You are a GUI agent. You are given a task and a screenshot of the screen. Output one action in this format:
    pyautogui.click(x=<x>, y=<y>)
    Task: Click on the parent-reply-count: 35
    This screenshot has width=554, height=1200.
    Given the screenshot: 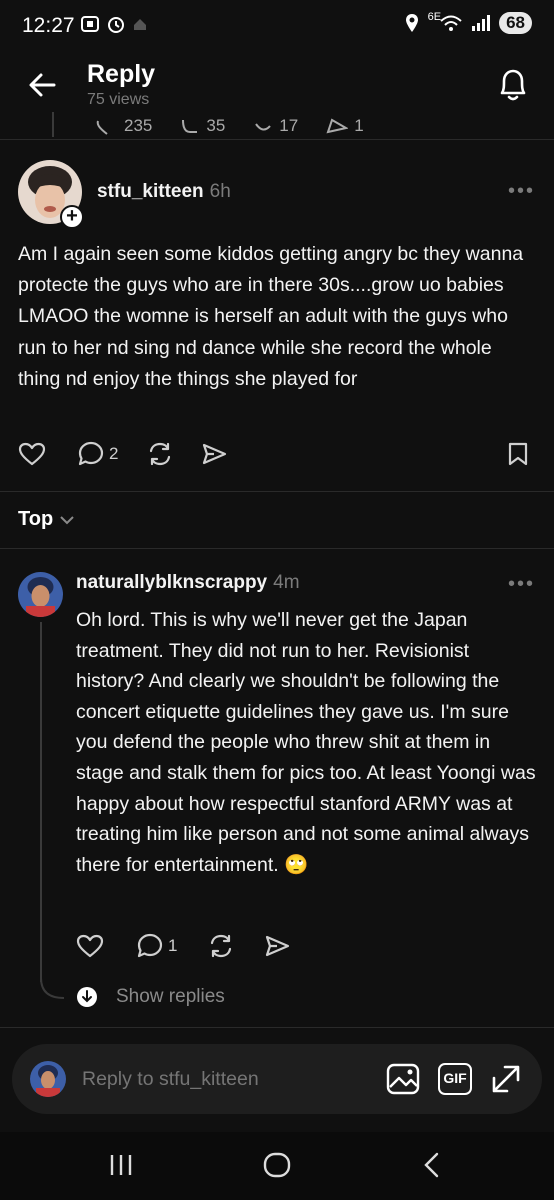 What is the action you would take?
    pyautogui.click(x=202, y=127)
    